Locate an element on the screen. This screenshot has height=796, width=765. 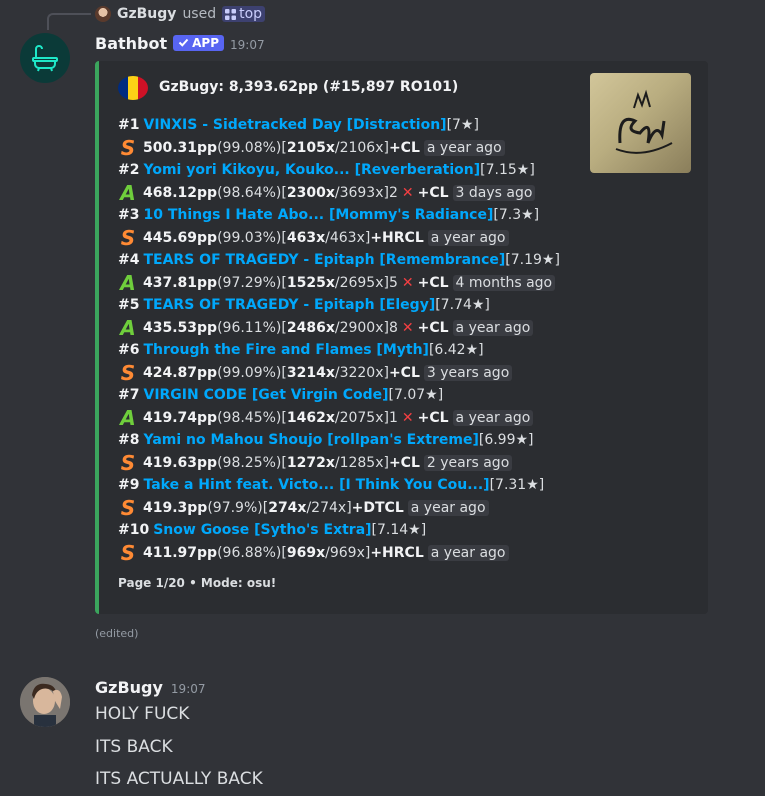
romania-flag-icon is located at coordinates (133, 88).